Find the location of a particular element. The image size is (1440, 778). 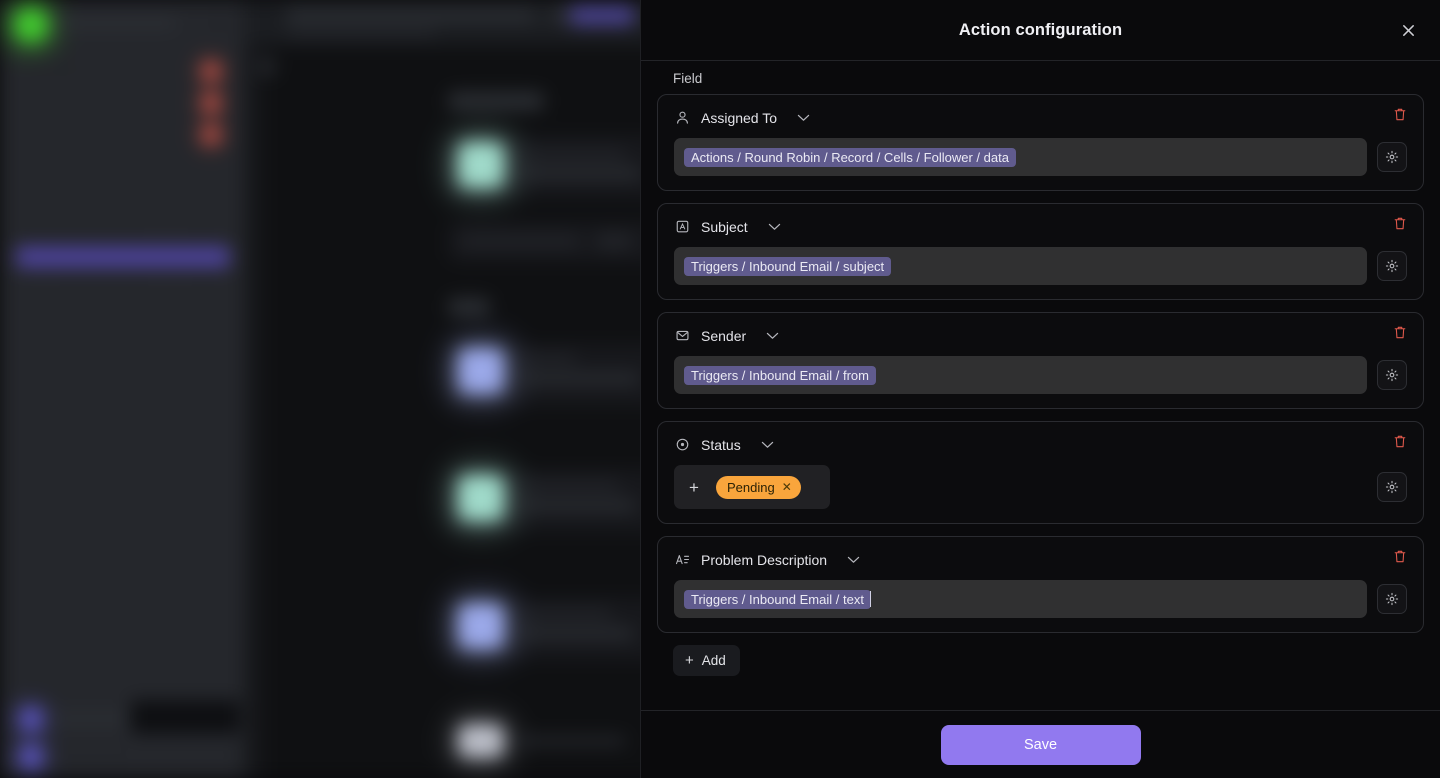

field-card-status: Status + Pending ✕ is located at coordinates (1040, 472).